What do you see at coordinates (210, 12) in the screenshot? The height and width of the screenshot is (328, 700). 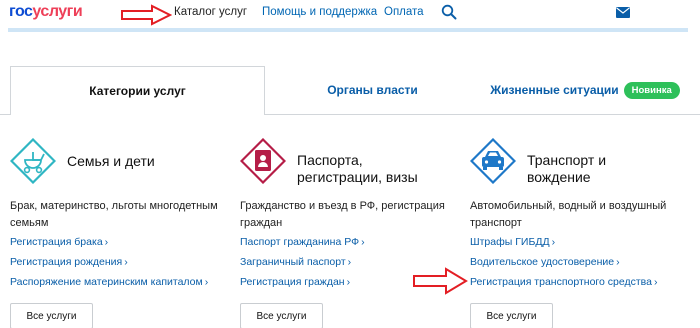 I see `nav-catalog: Каталог услуг` at bounding box center [210, 12].